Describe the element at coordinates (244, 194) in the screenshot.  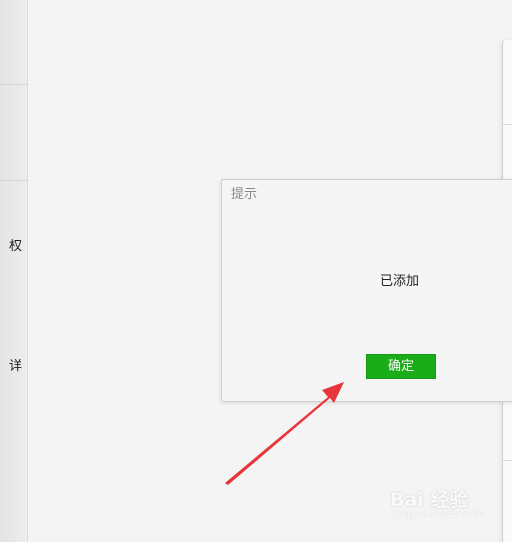
I see `dialog-title: 提示` at that location.